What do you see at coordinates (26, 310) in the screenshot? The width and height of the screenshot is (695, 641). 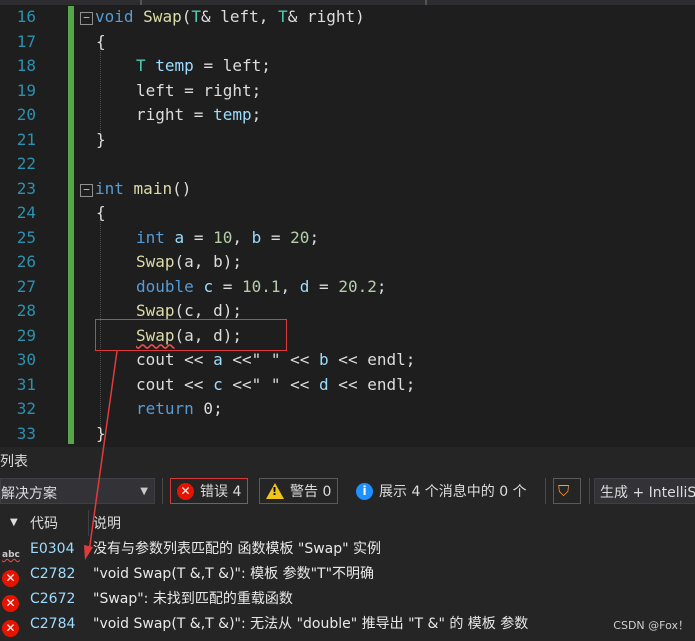 I see `line-number: 28` at bounding box center [26, 310].